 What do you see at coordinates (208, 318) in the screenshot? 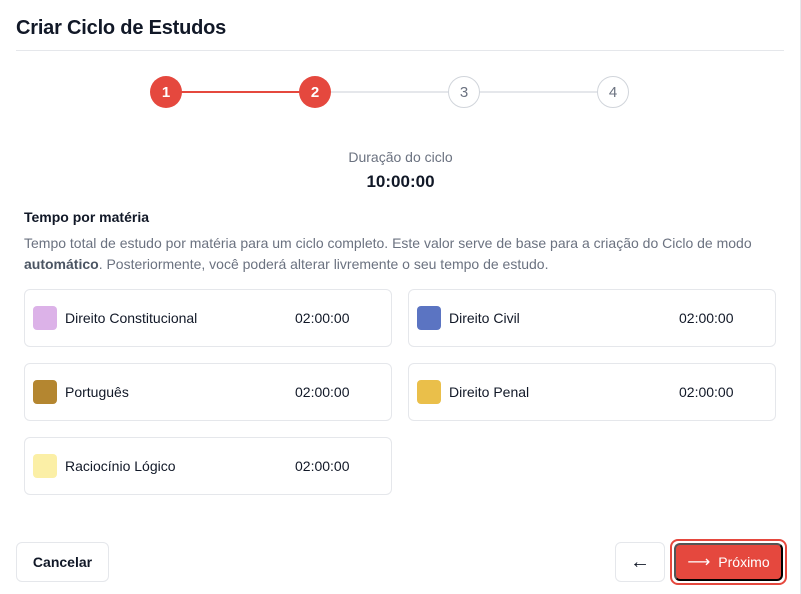
I see `subject-card: Direito Constitucional 02:00:00` at bounding box center [208, 318].